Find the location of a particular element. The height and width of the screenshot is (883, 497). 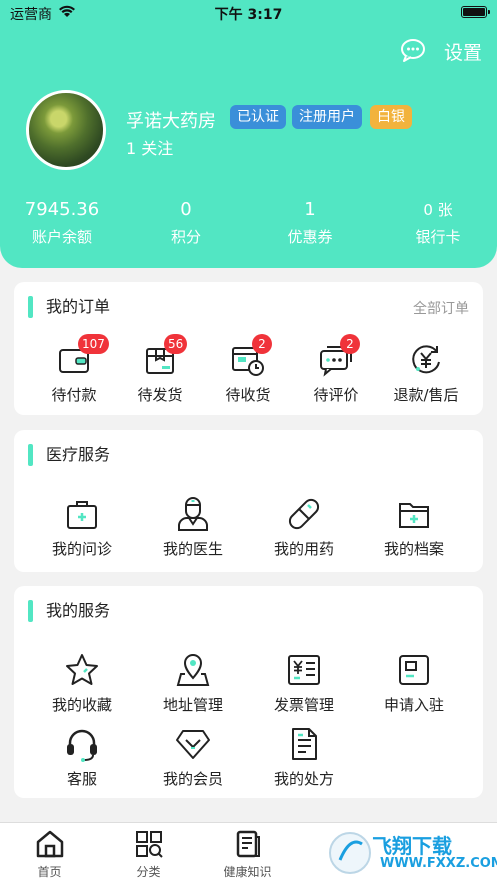

item-label: 待付款 is located at coordinates (74, 395).